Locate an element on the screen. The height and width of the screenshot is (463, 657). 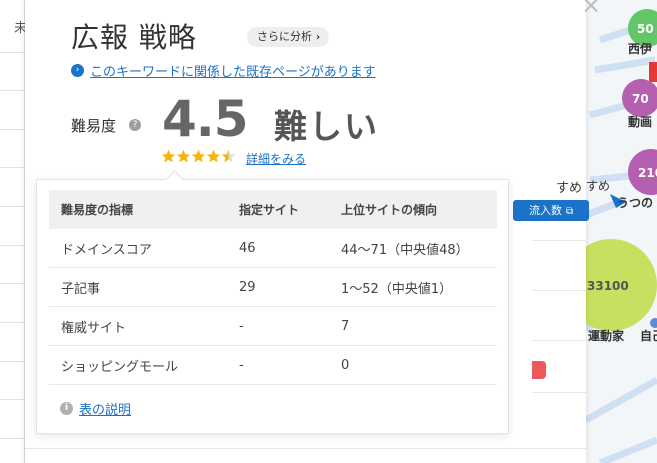
inflow-button-label: 流入数 is located at coordinates (545, 210).